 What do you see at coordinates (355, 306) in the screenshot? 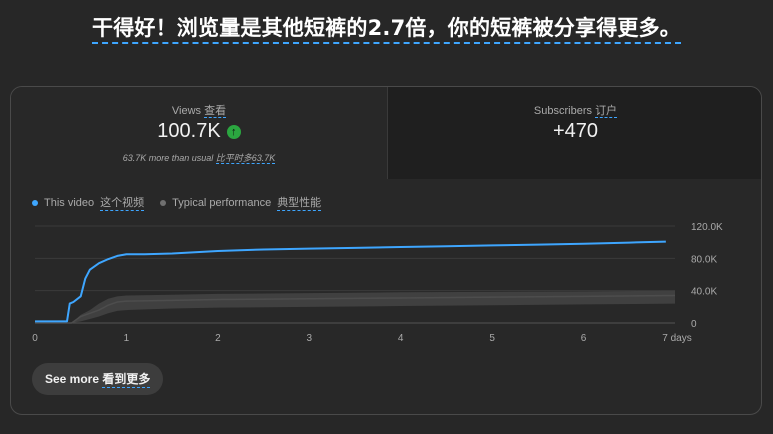
I see `typical-band` at bounding box center [355, 306].